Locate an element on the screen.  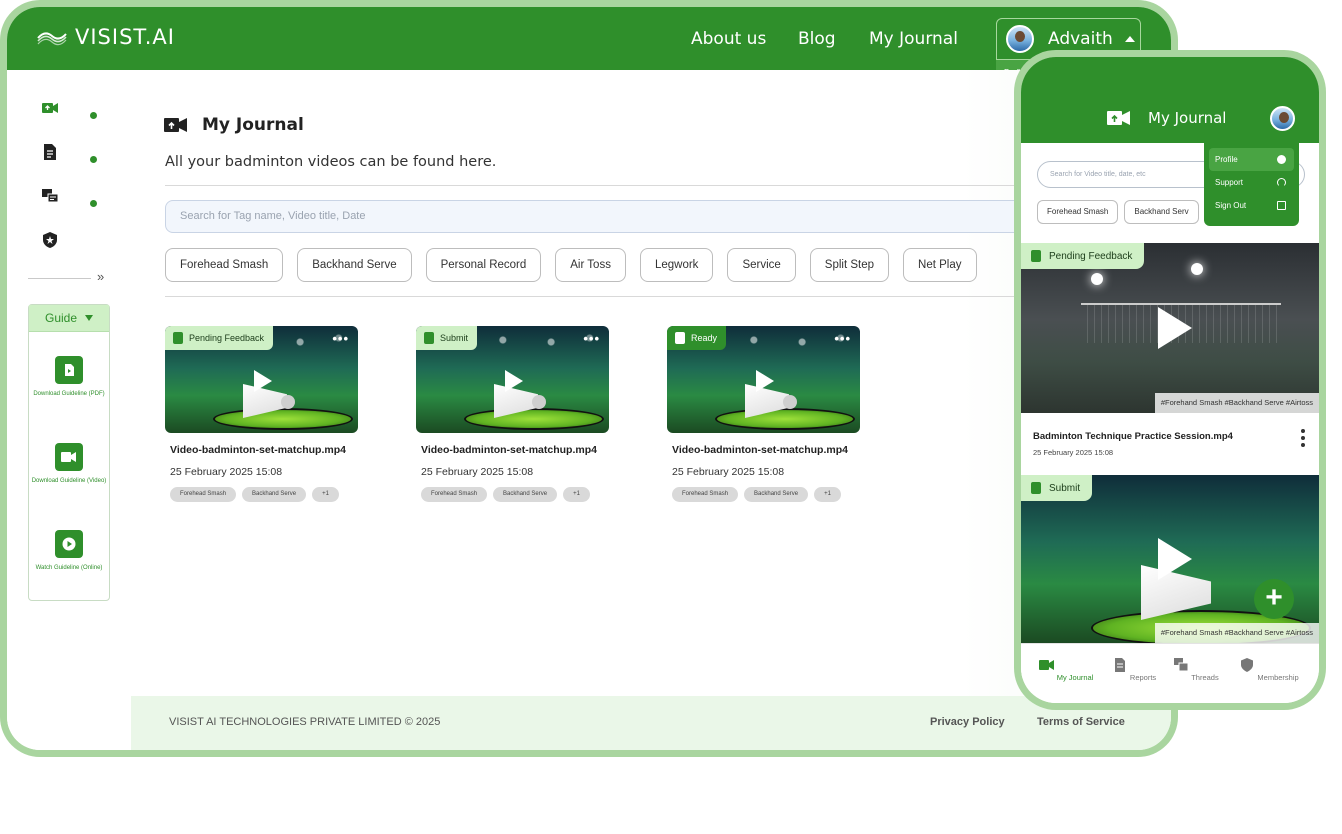
status-badge: Pending Feedback is located at coordinates (219, 338).